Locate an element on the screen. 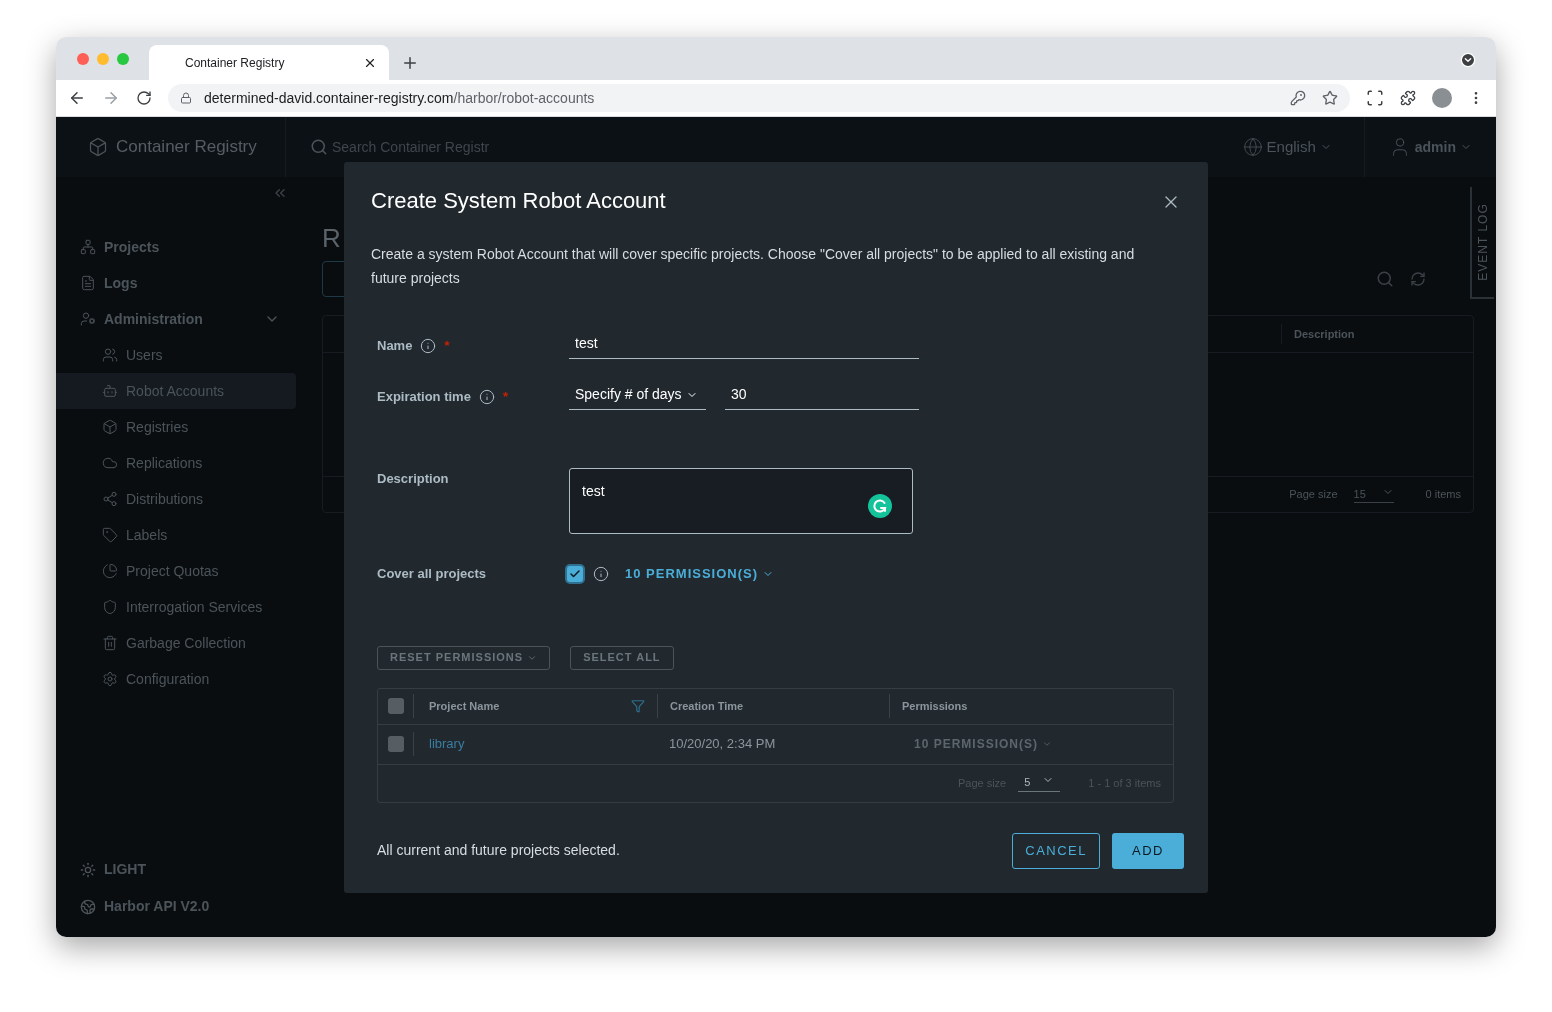  event-log-tab: EVENT LOG is located at coordinates (1482, 243).